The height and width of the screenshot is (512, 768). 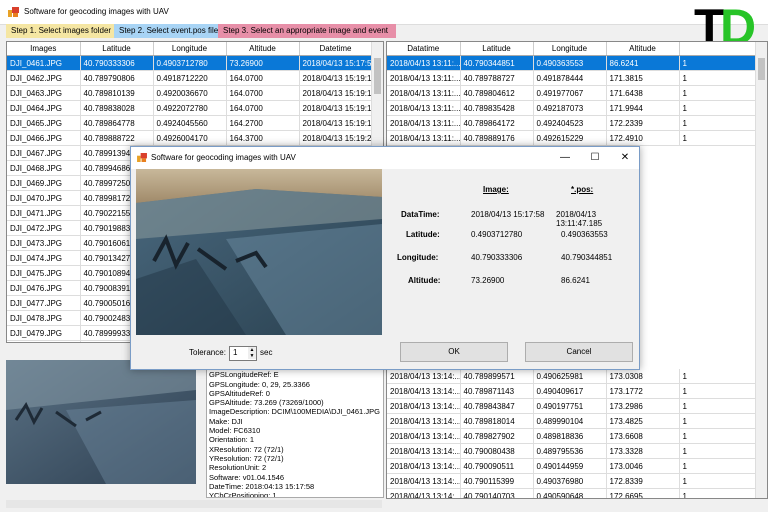 What do you see at coordinates (336, 49) in the screenshot?
I see `col-datetime: Datetime` at bounding box center [336, 49].